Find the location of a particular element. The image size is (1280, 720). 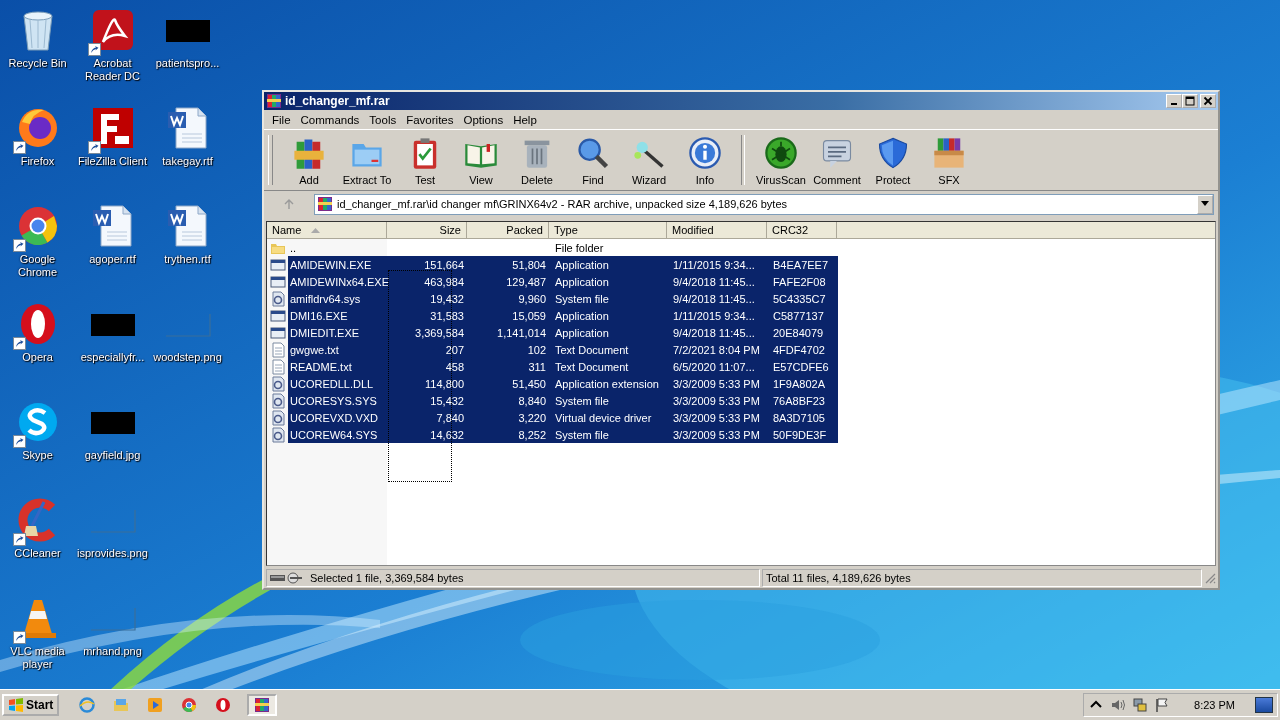

icon-label: VLC media player is located at coordinates (37, 658).